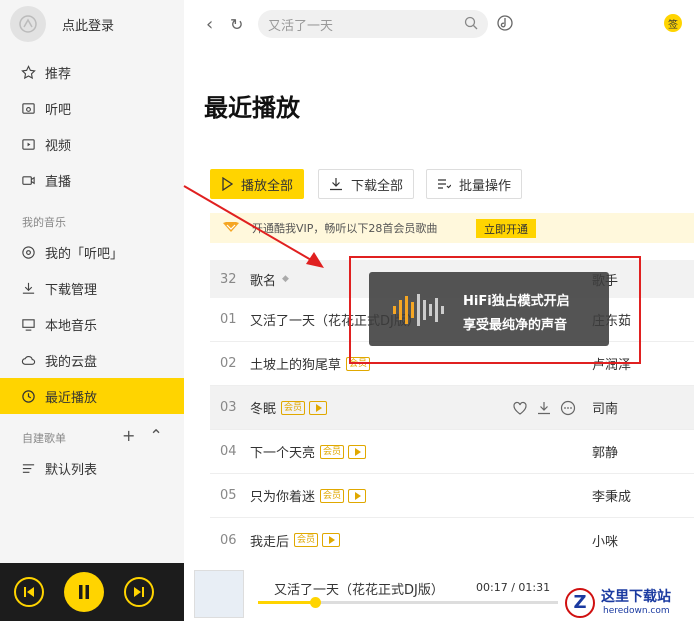 Image resolution: width=694 pixels, height=621 pixels. Describe the element at coordinates (28, 360) in the screenshot. I see `cloud-icon` at that location.